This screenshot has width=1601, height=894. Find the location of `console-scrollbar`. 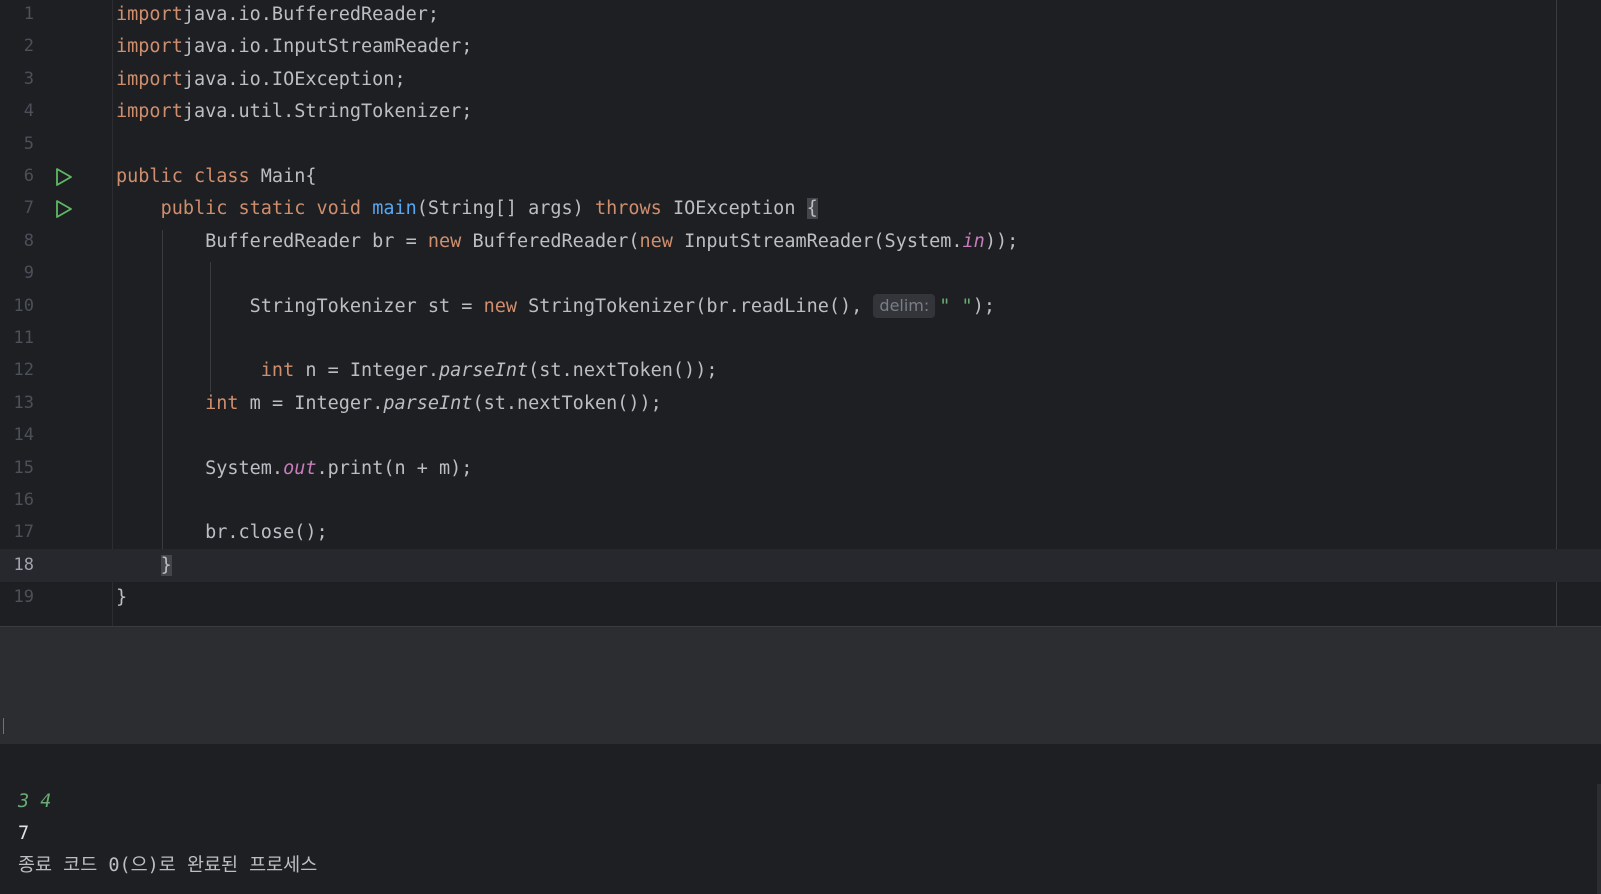

console-scrollbar is located at coordinates (1599, 839).